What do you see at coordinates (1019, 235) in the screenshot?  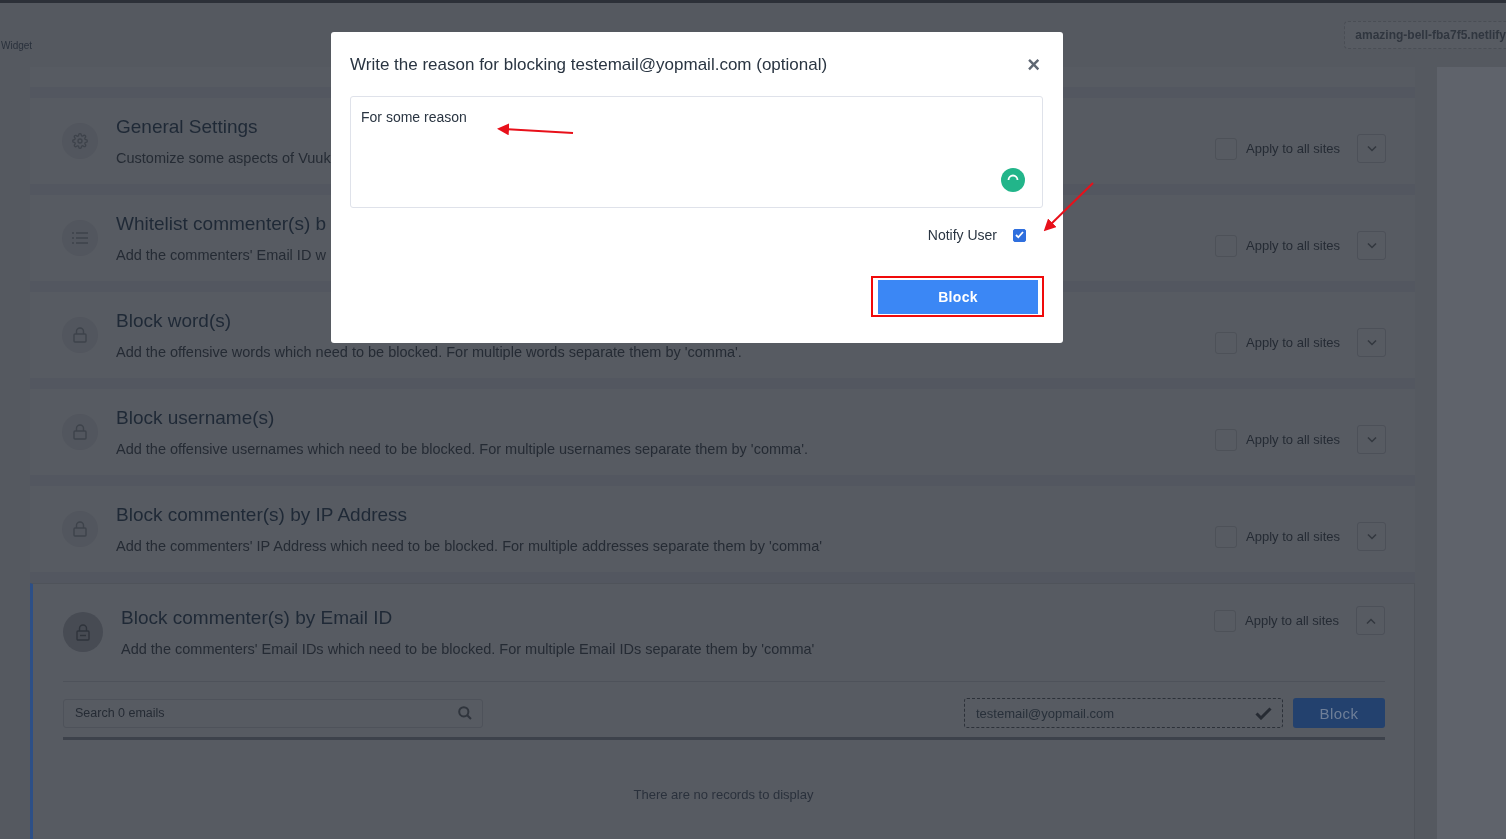 I see `notify-checkbox` at bounding box center [1019, 235].